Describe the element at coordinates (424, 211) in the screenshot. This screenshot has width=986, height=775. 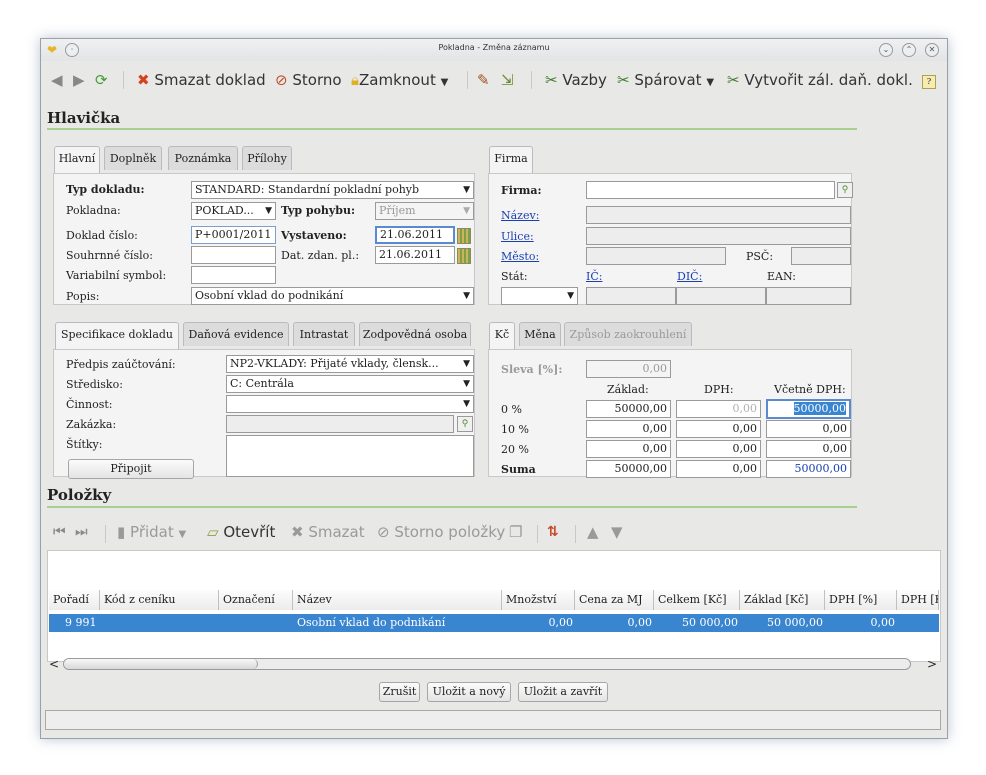
I see `typ-pohybu-select: Příjem ▼` at that location.